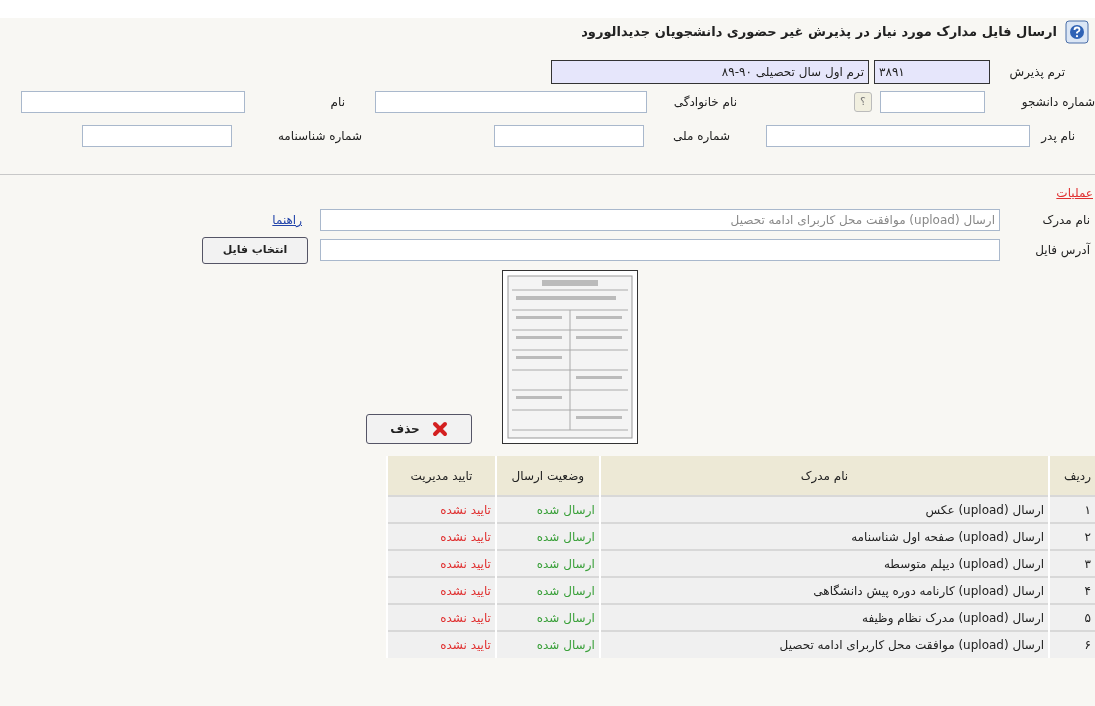  Describe the element at coordinates (419, 429) in the screenshot. I see `delete-button: حذف` at that location.